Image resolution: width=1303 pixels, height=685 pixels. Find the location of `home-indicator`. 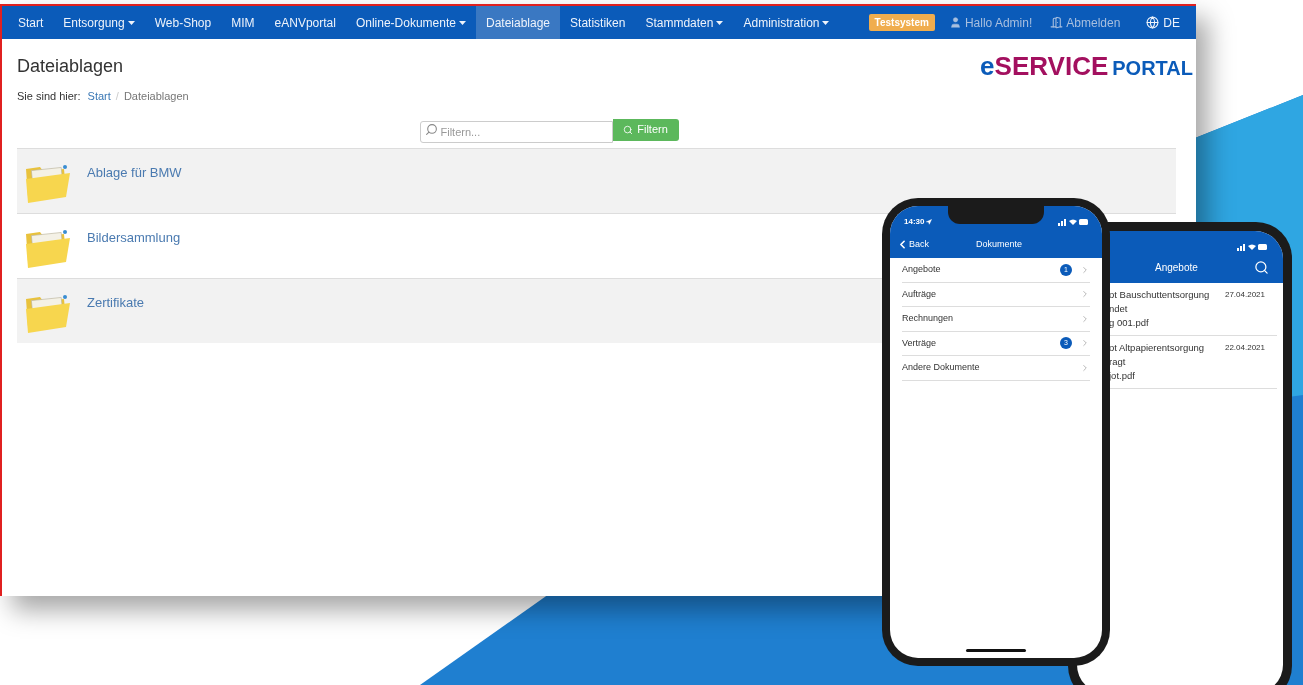

home-indicator is located at coordinates (996, 650).